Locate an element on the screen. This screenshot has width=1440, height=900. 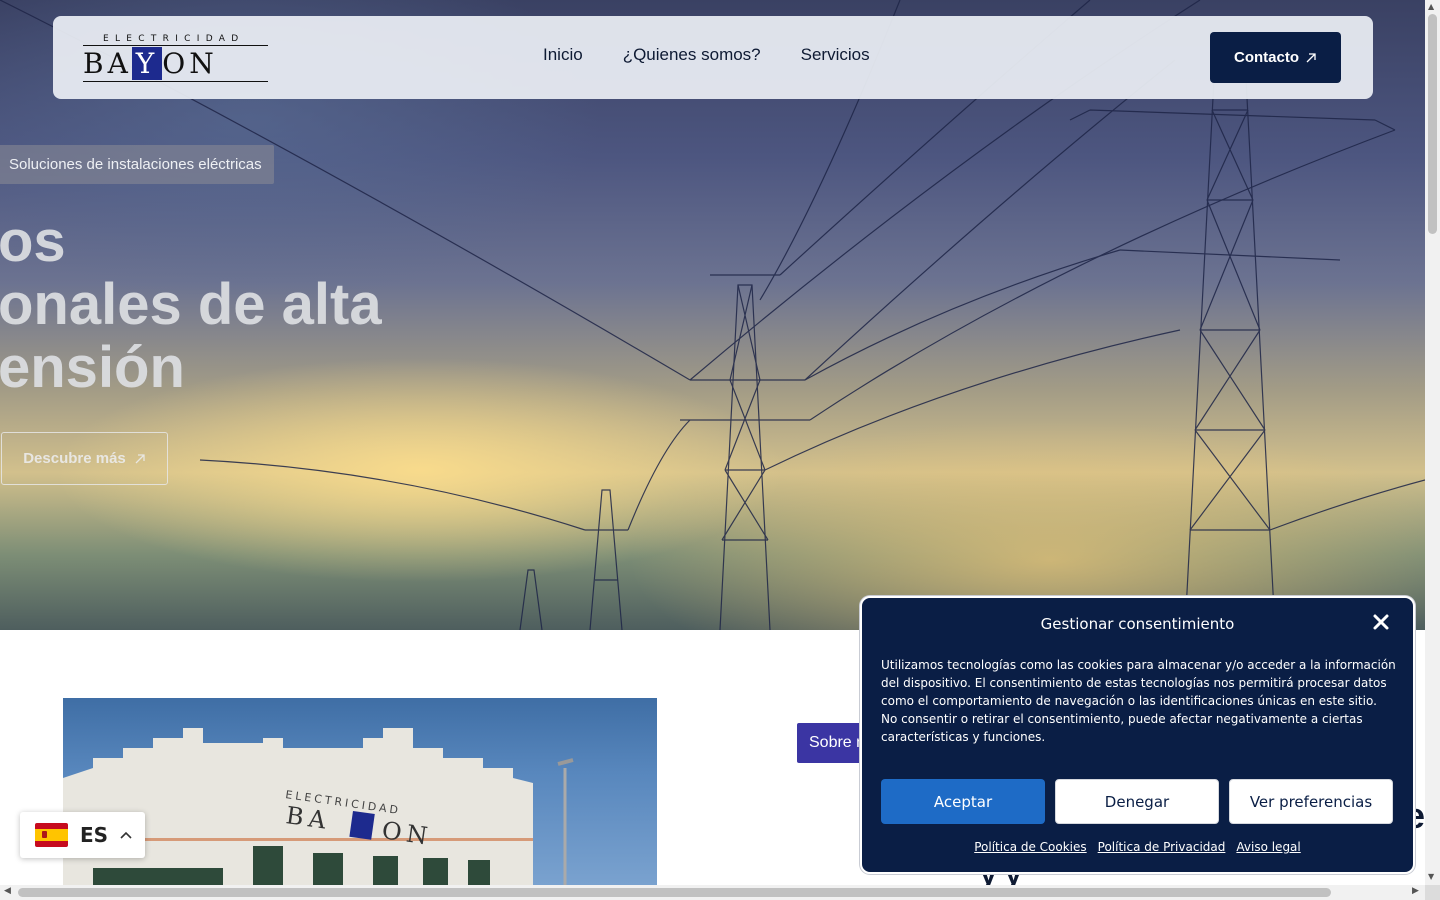
hero-headline: os onales de alta ensión is located at coordinates (191, 304).